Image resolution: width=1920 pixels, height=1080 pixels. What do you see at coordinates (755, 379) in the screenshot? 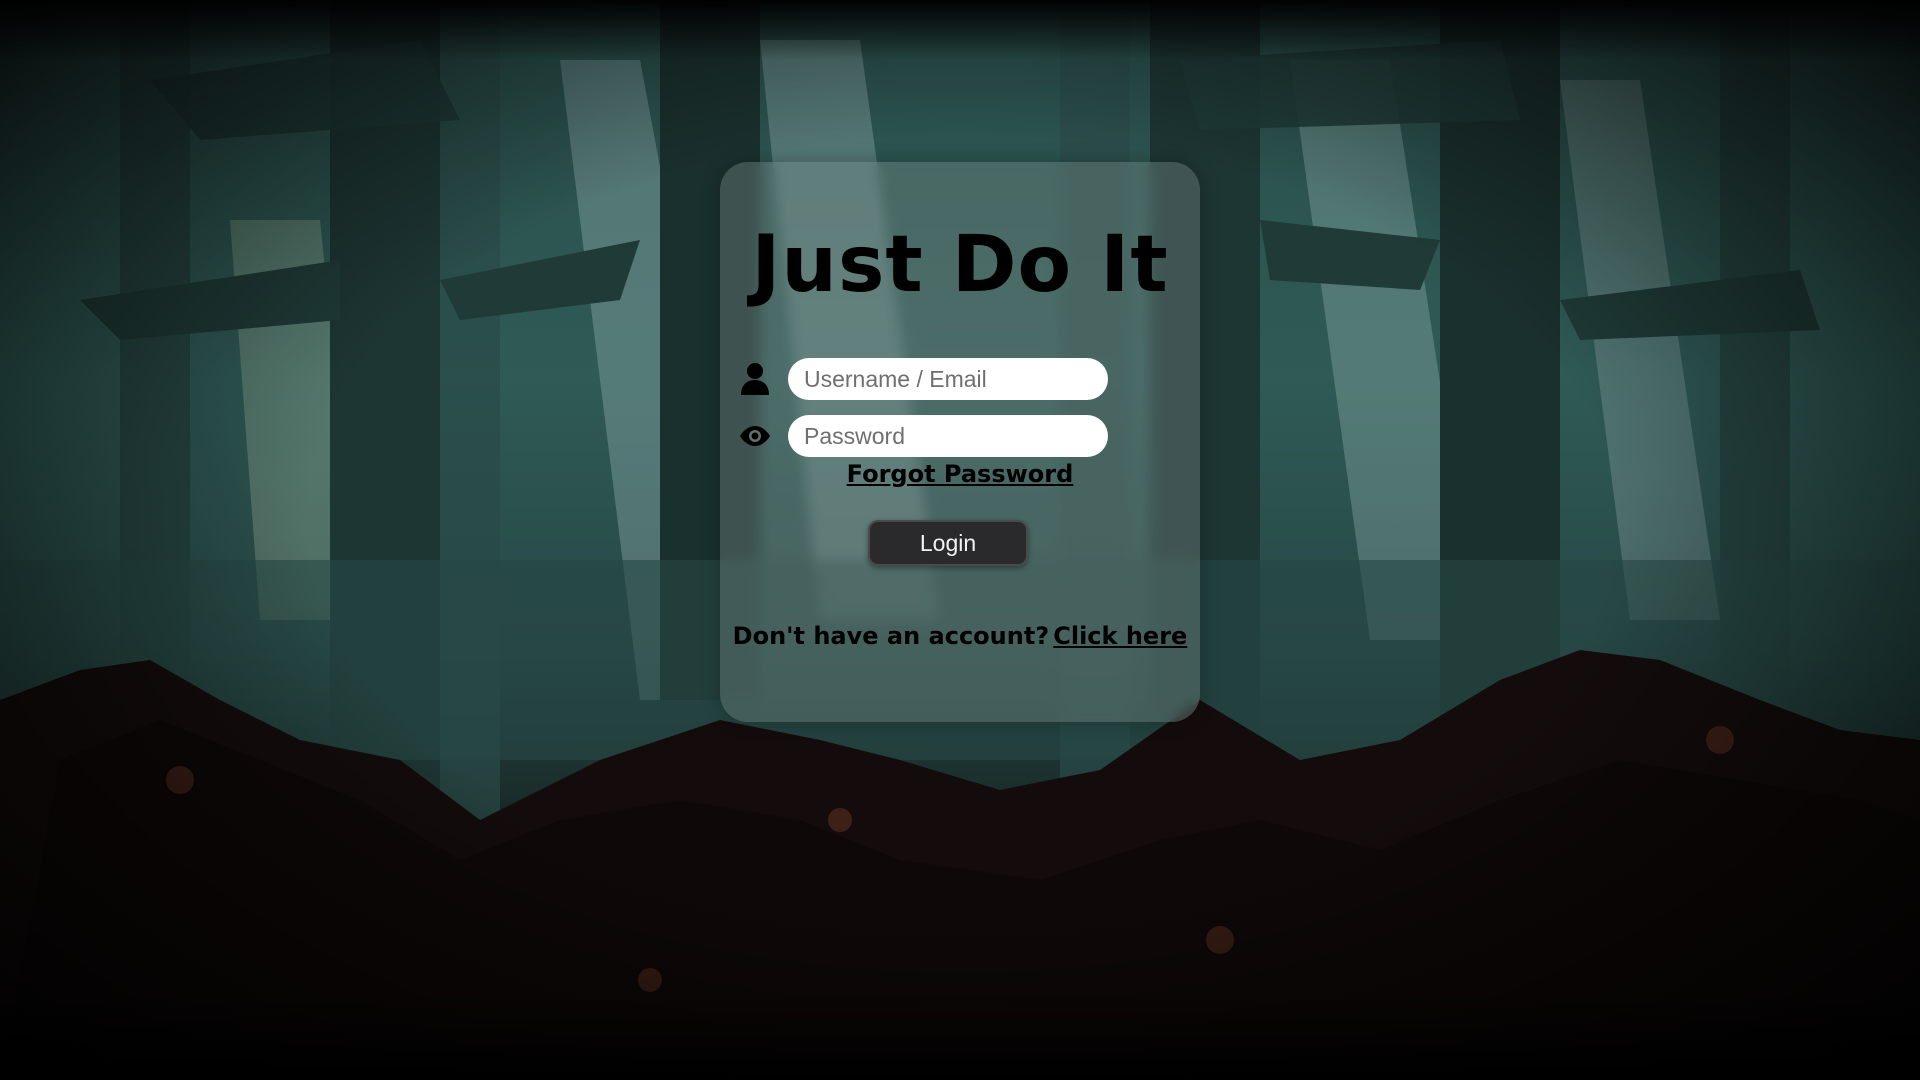
I see `user-icon` at bounding box center [755, 379].